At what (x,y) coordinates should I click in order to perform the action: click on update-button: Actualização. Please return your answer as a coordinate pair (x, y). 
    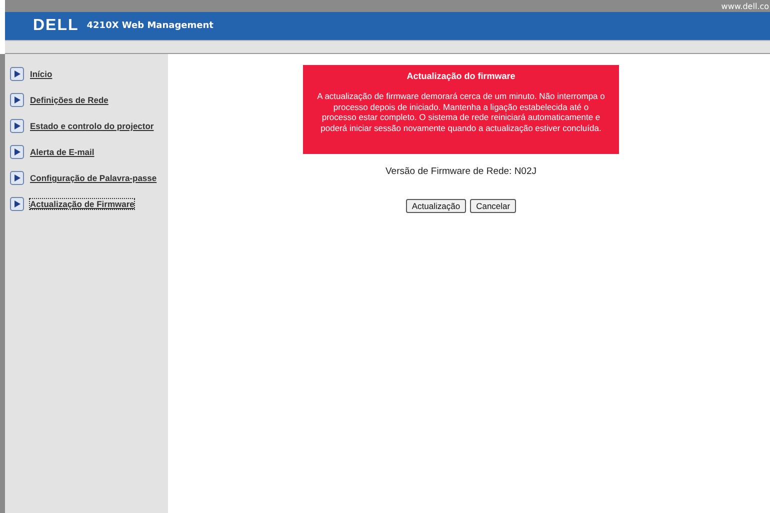
    Looking at the image, I should click on (436, 206).